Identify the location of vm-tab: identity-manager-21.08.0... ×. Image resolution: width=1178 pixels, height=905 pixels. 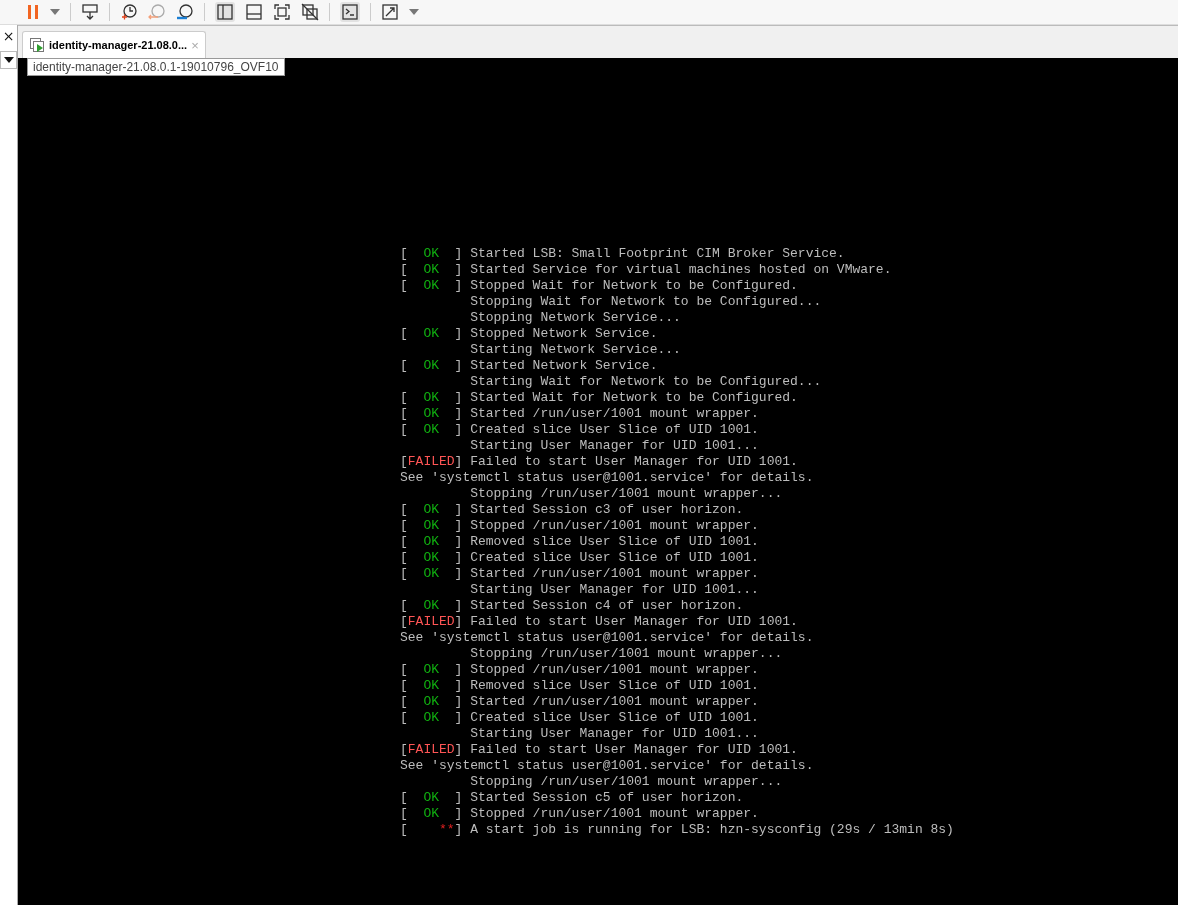
(114, 44).